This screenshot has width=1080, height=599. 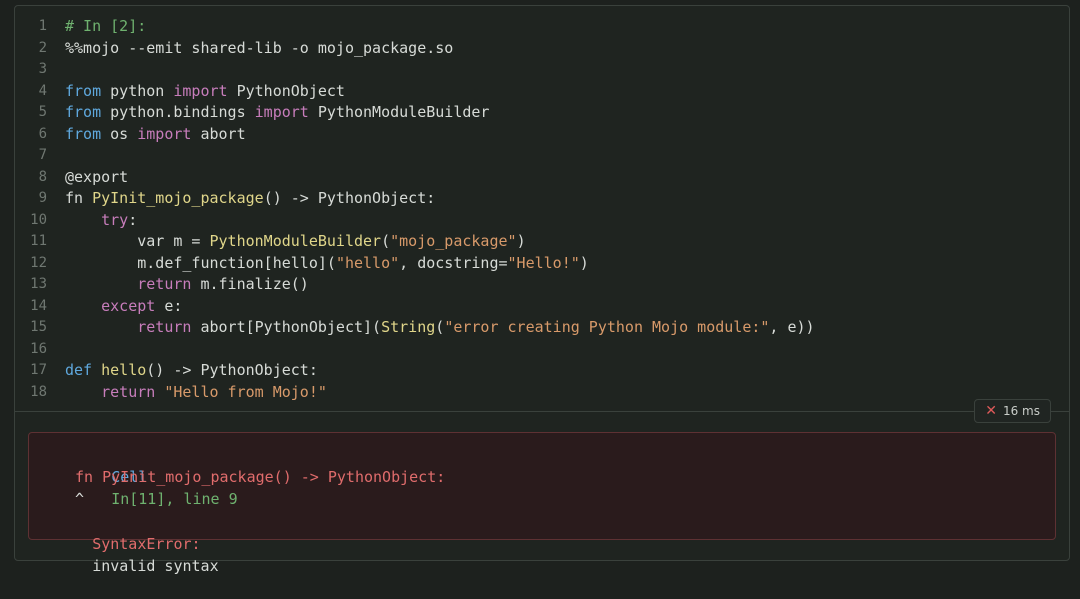 What do you see at coordinates (542, 411) in the screenshot?
I see `cell-divider` at bounding box center [542, 411].